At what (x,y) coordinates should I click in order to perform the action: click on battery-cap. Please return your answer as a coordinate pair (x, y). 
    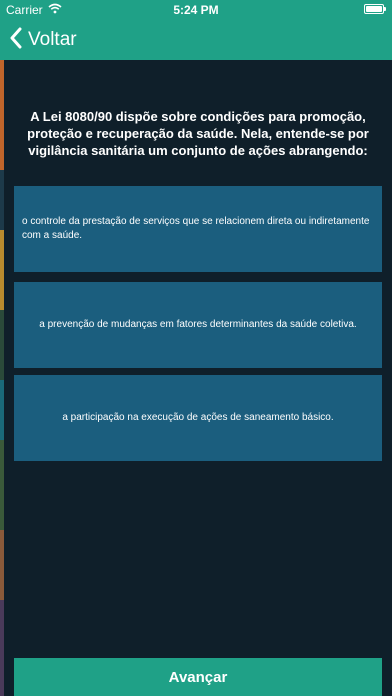
    Looking at the image, I should click on (385, 9).